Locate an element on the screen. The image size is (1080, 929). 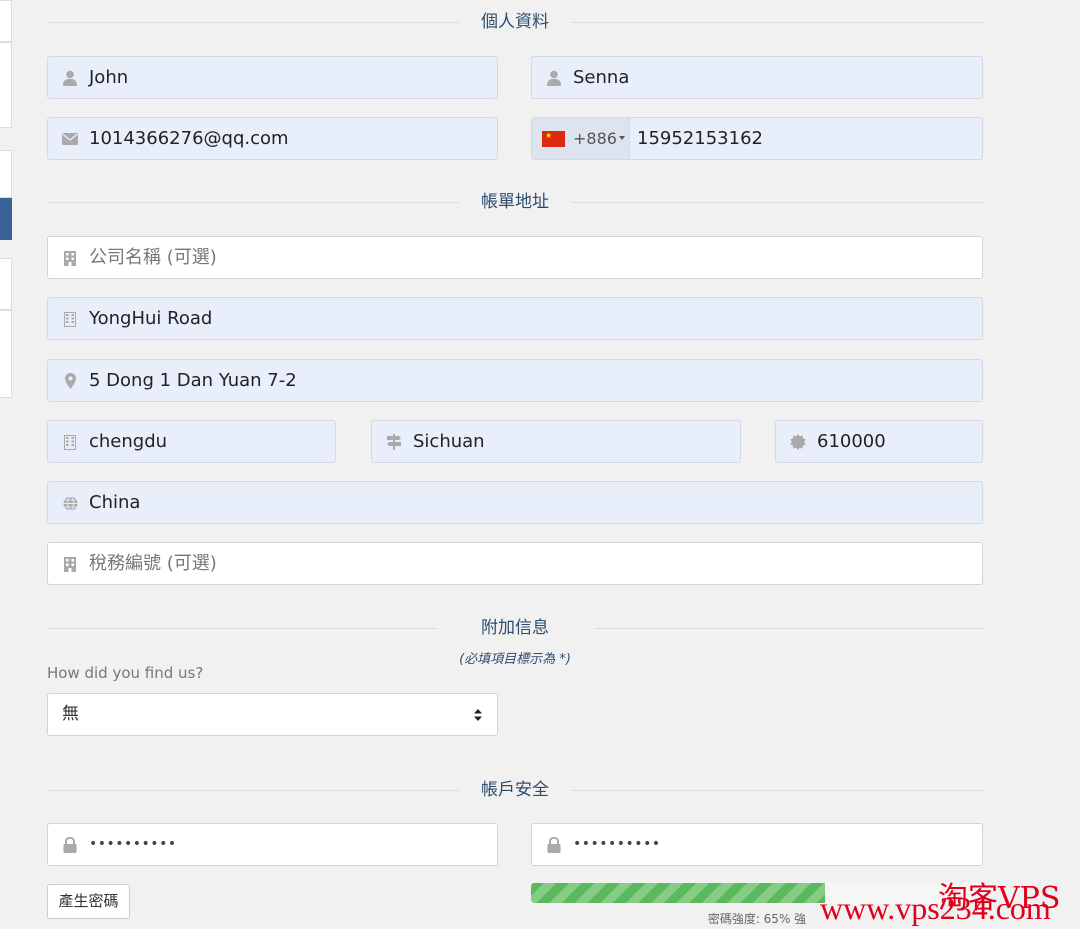
how-found-select: 無 is located at coordinates (272, 714).